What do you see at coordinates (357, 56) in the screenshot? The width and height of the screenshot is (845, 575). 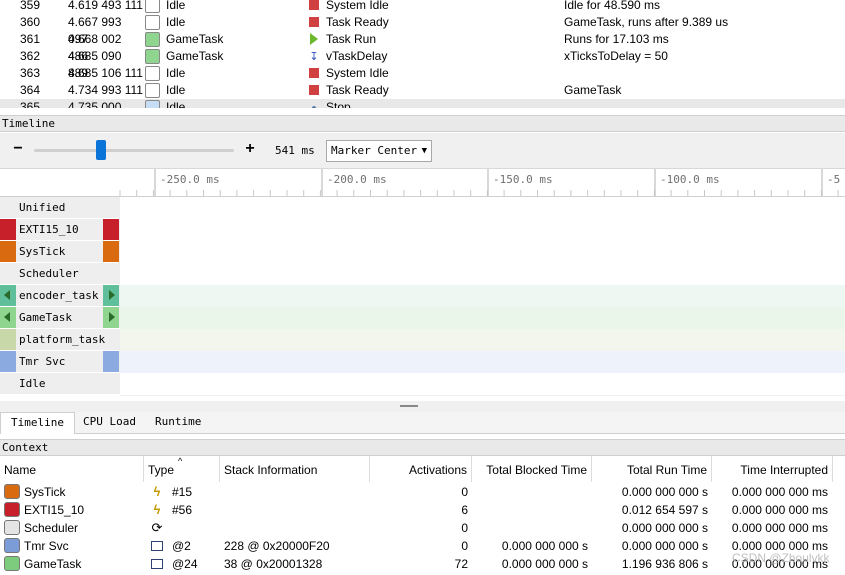 I see `event-name: vTaskDelay` at bounding box center [357, 56].